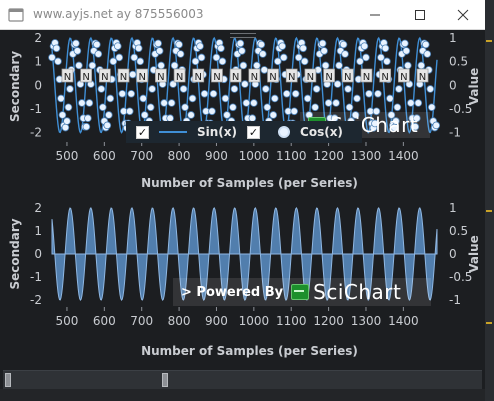 The image size is (494, 401). I want to click on window-title: www.ayjs.net ay 875556003, so click(118, 14).